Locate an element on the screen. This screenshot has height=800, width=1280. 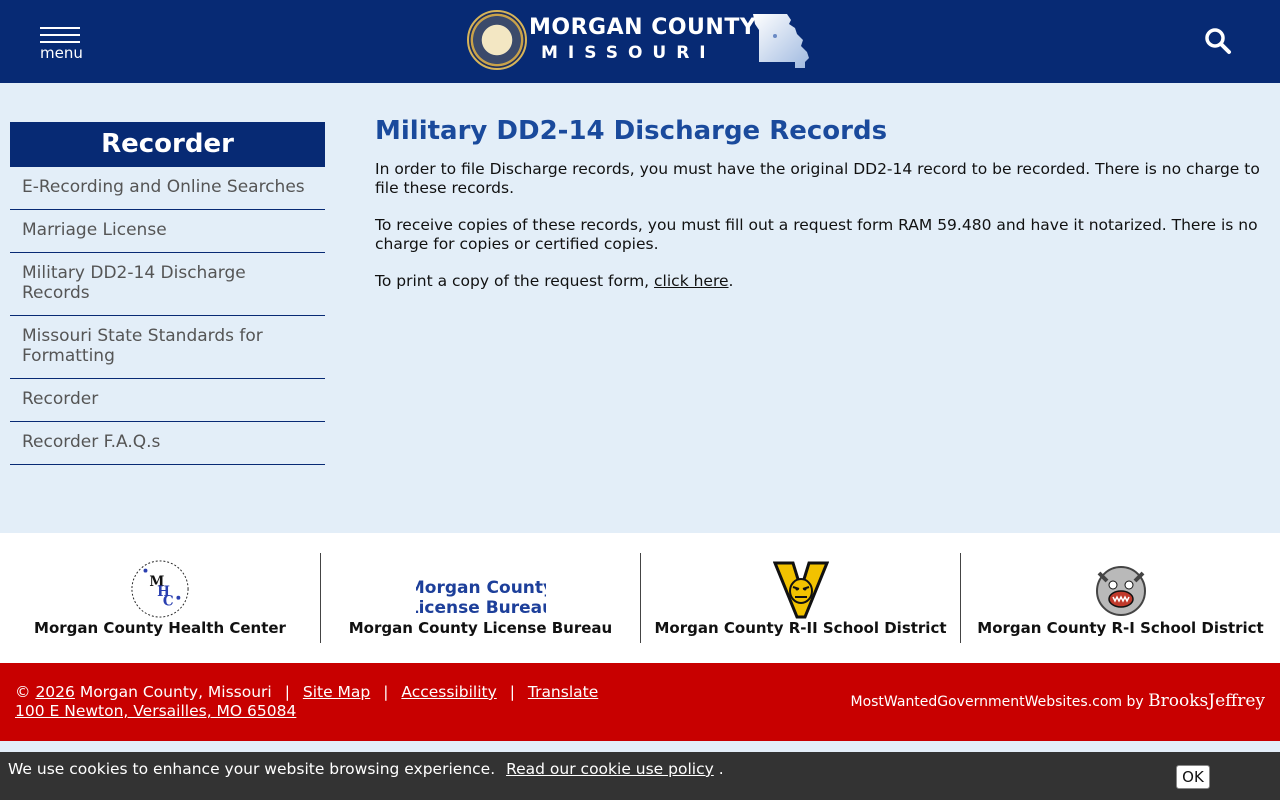
menu-button: menu is located at coordinates (61, 45).